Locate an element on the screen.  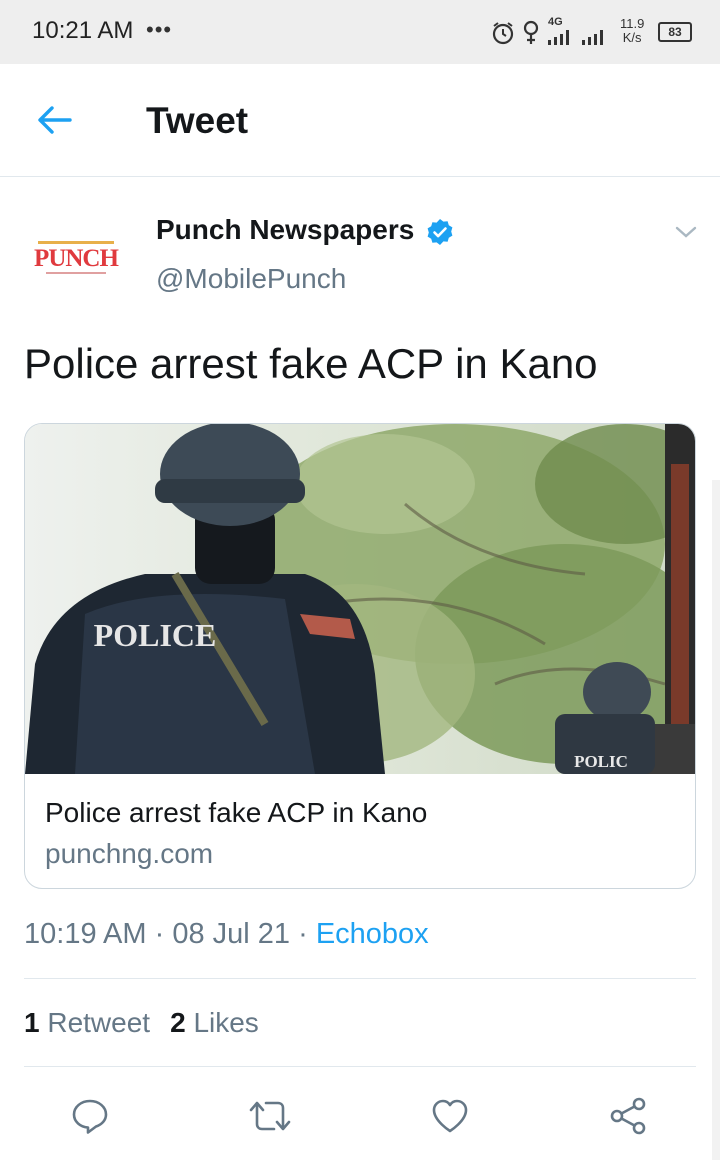
svg-text: PUNCH is located at coordinates (76, 258).